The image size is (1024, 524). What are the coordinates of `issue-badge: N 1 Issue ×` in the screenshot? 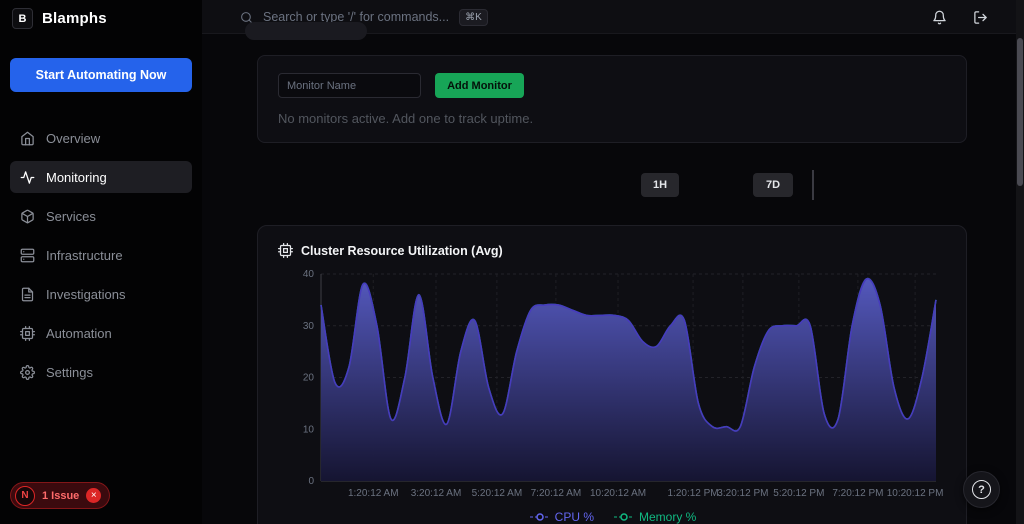 It's located at (60, 495).